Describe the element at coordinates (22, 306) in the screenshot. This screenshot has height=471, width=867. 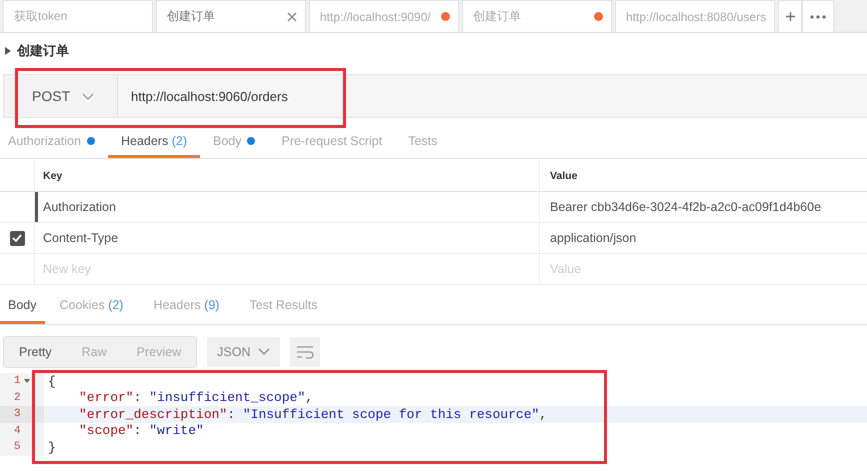
I see `response-tab: Body` at that location.